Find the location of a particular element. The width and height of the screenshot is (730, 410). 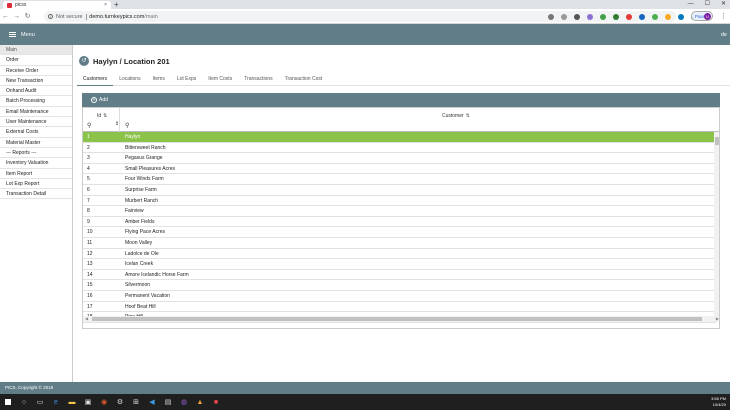

url-path: /main is located at coordinates (151, 16).